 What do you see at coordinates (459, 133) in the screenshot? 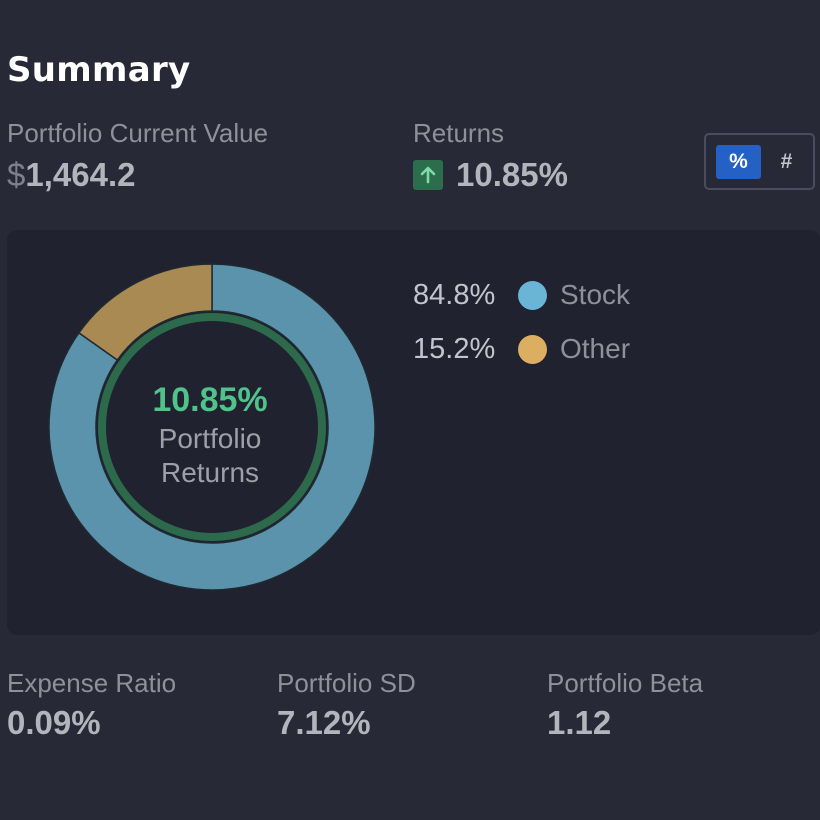
I see `returns-label: Returns` at bounding box center [459, 133].